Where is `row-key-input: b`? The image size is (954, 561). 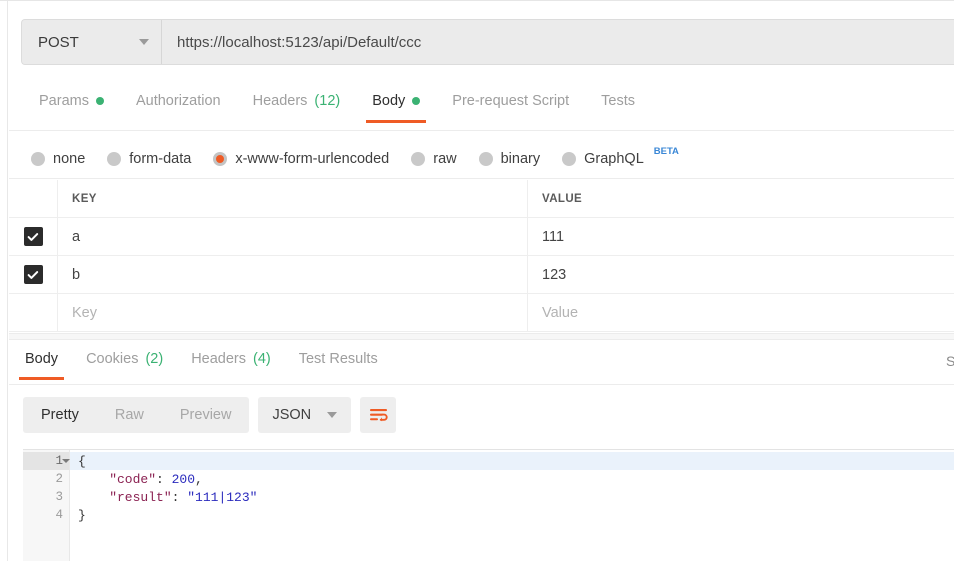
row-key-input: b is located at coordinates (293, 274).